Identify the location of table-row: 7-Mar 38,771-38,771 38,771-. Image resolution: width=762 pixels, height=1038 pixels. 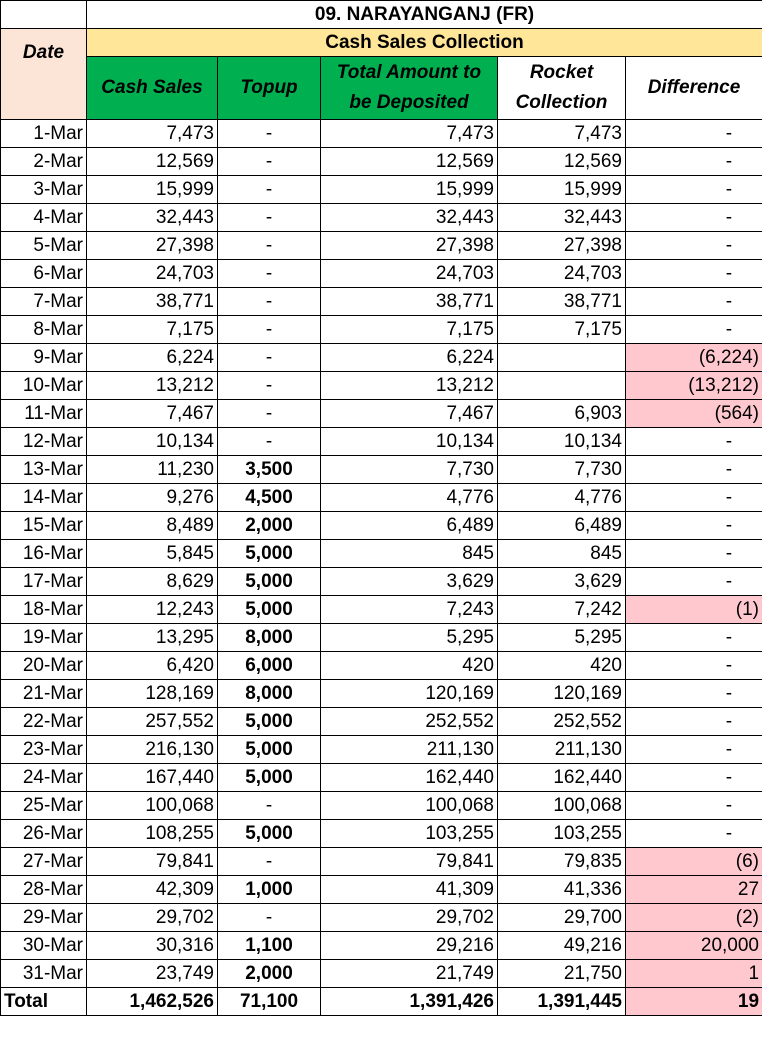
(381, 301).